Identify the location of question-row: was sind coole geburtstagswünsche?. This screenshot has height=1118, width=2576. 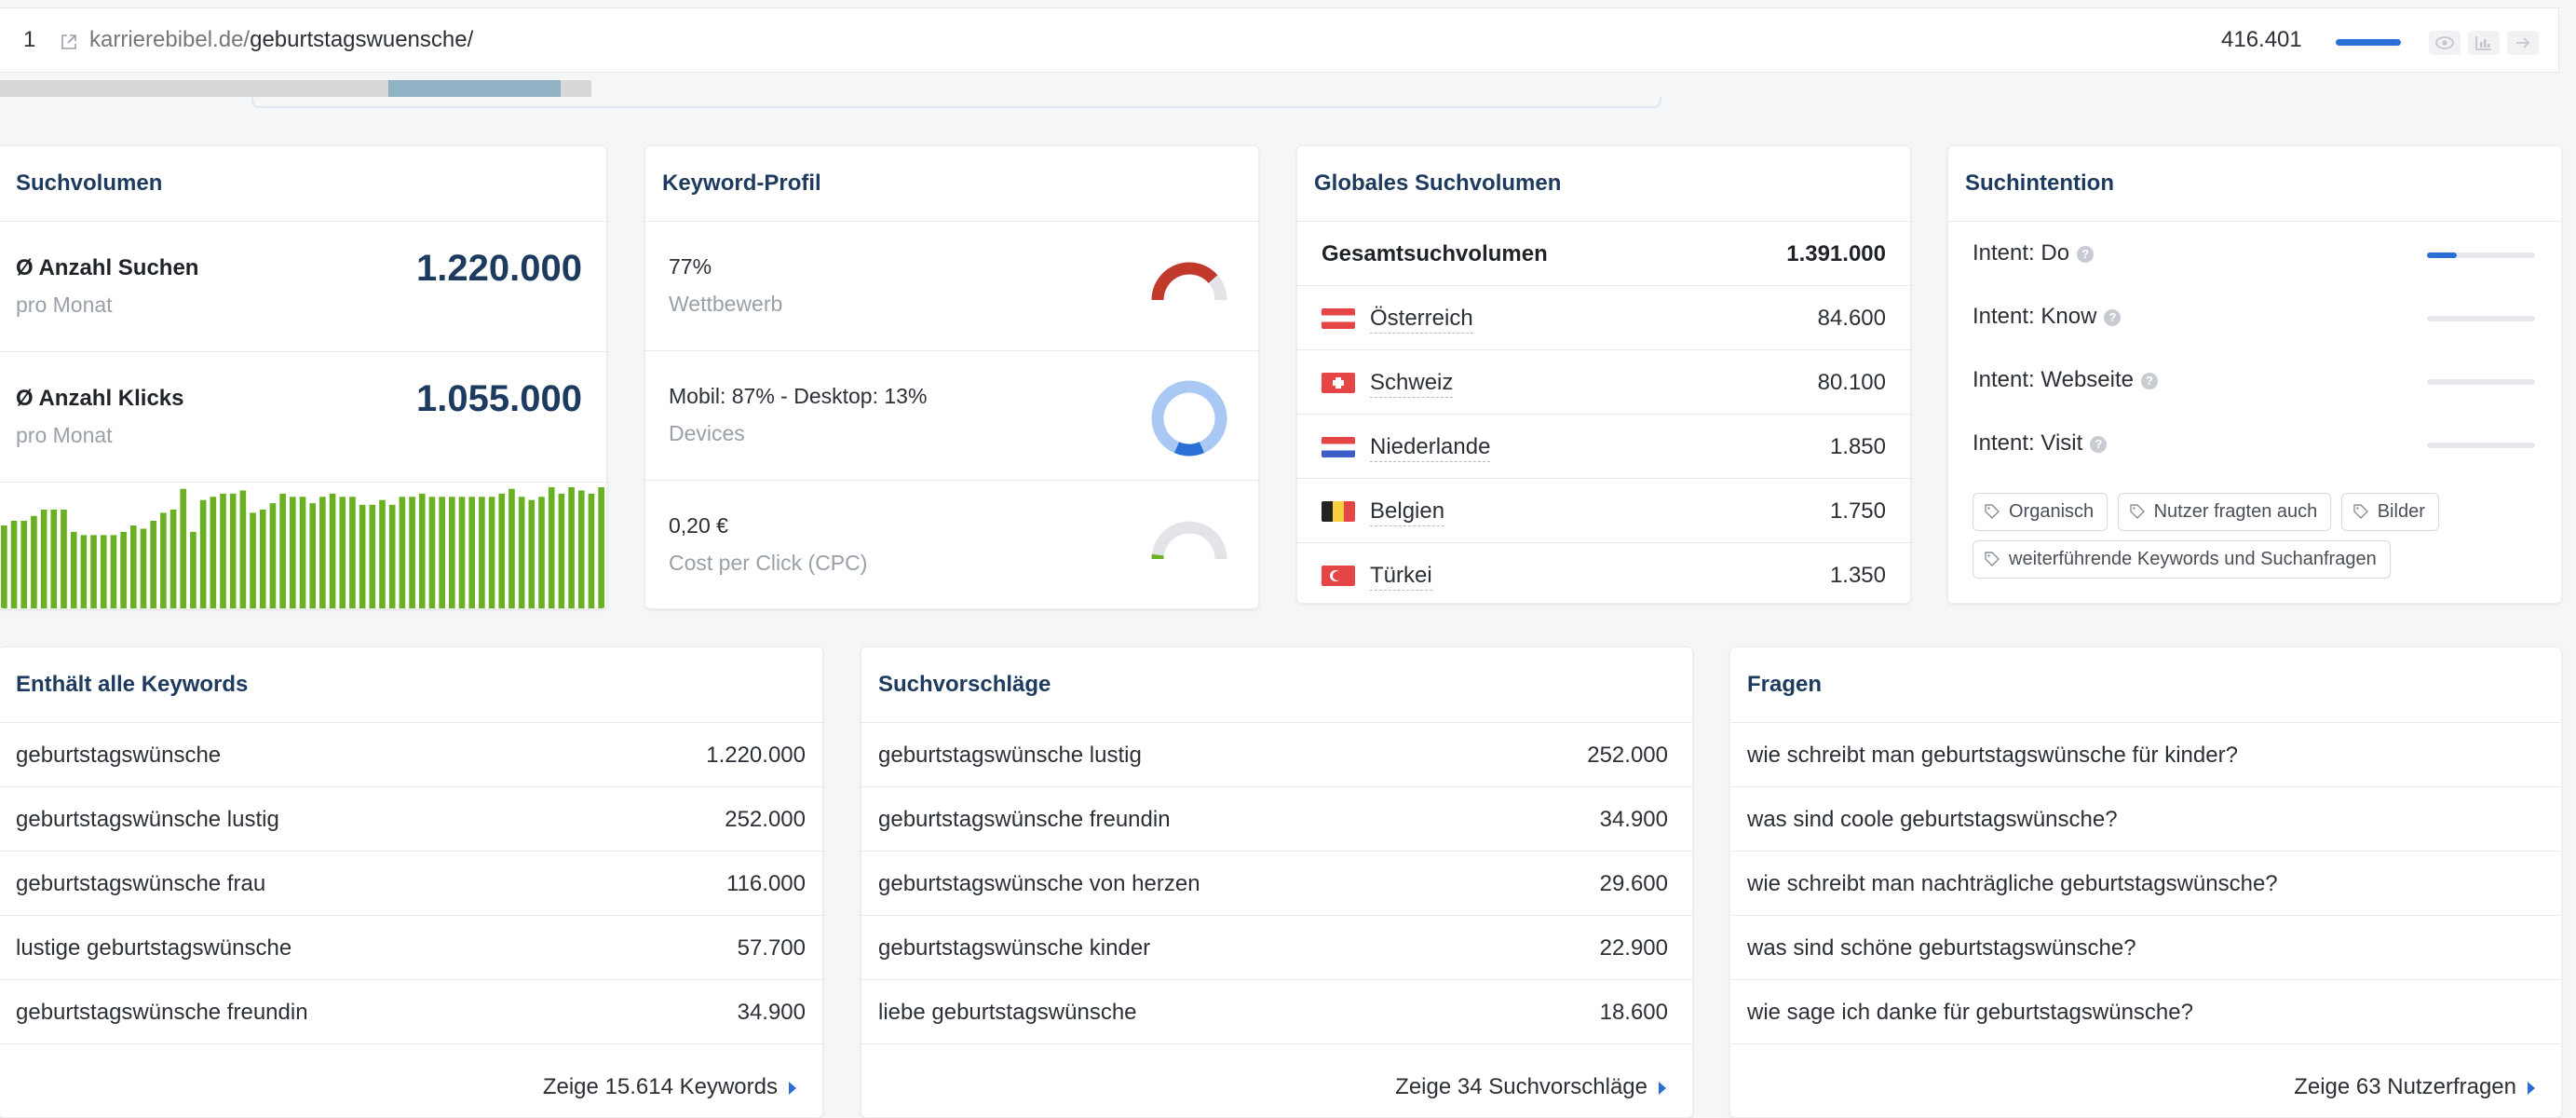
(2145, 819).